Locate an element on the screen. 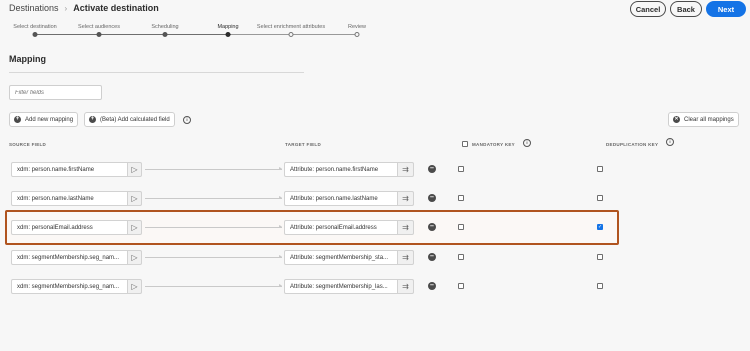 The width and height of the screenshot is (750, 351). step-enrichment: Select enrichment attributes is located at coordinates (291, 27).